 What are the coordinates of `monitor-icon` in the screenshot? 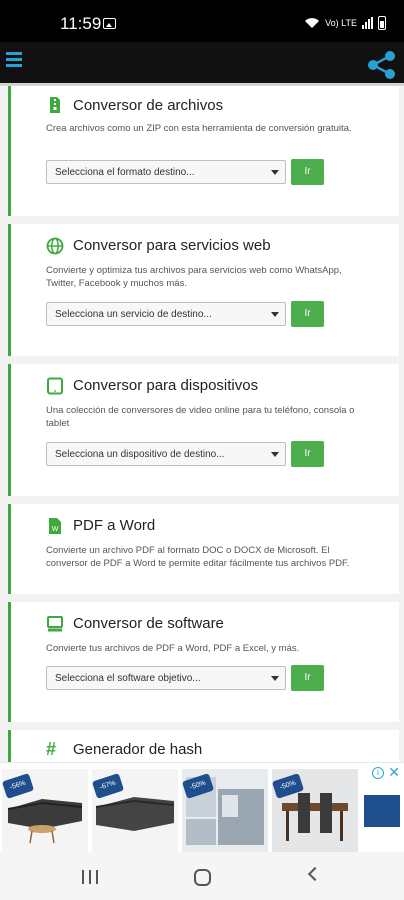 It's located at (55, 624).